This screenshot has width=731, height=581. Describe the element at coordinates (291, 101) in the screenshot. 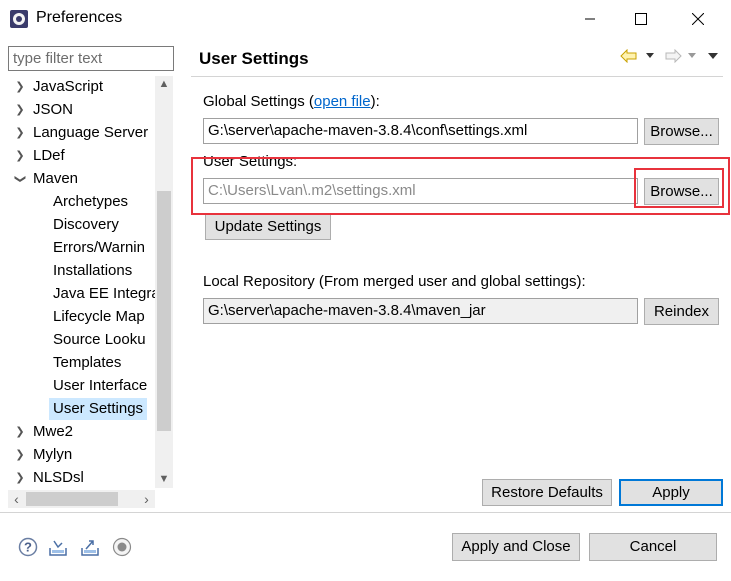

I see `global-settings-label: Global Settings (open file):` at that location.